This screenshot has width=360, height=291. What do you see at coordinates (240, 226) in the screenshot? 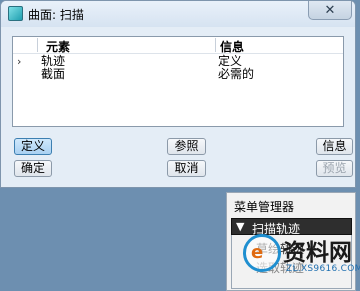
I see `triangle-down-icon: ▼` at bounding box center [240, 226].